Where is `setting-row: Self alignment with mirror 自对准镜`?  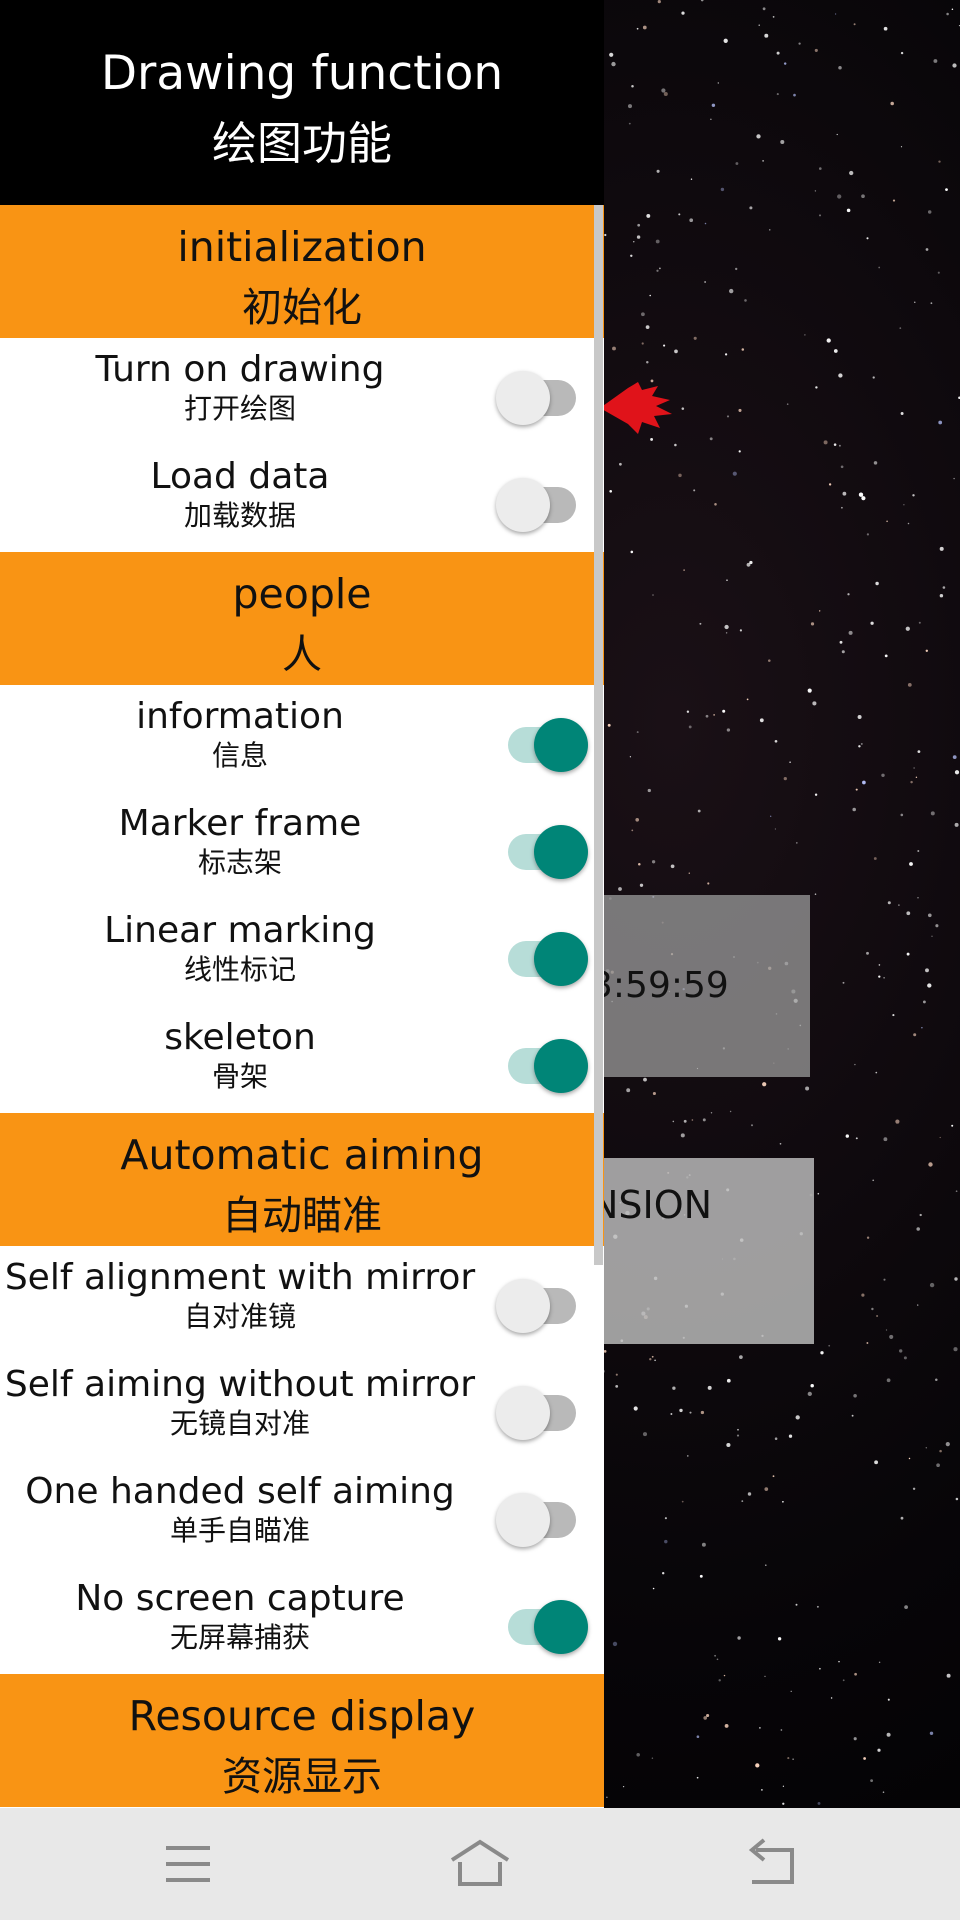 setting-row: Self alignment with mirror 自对准镜 is located at coordinates (302, 1299).